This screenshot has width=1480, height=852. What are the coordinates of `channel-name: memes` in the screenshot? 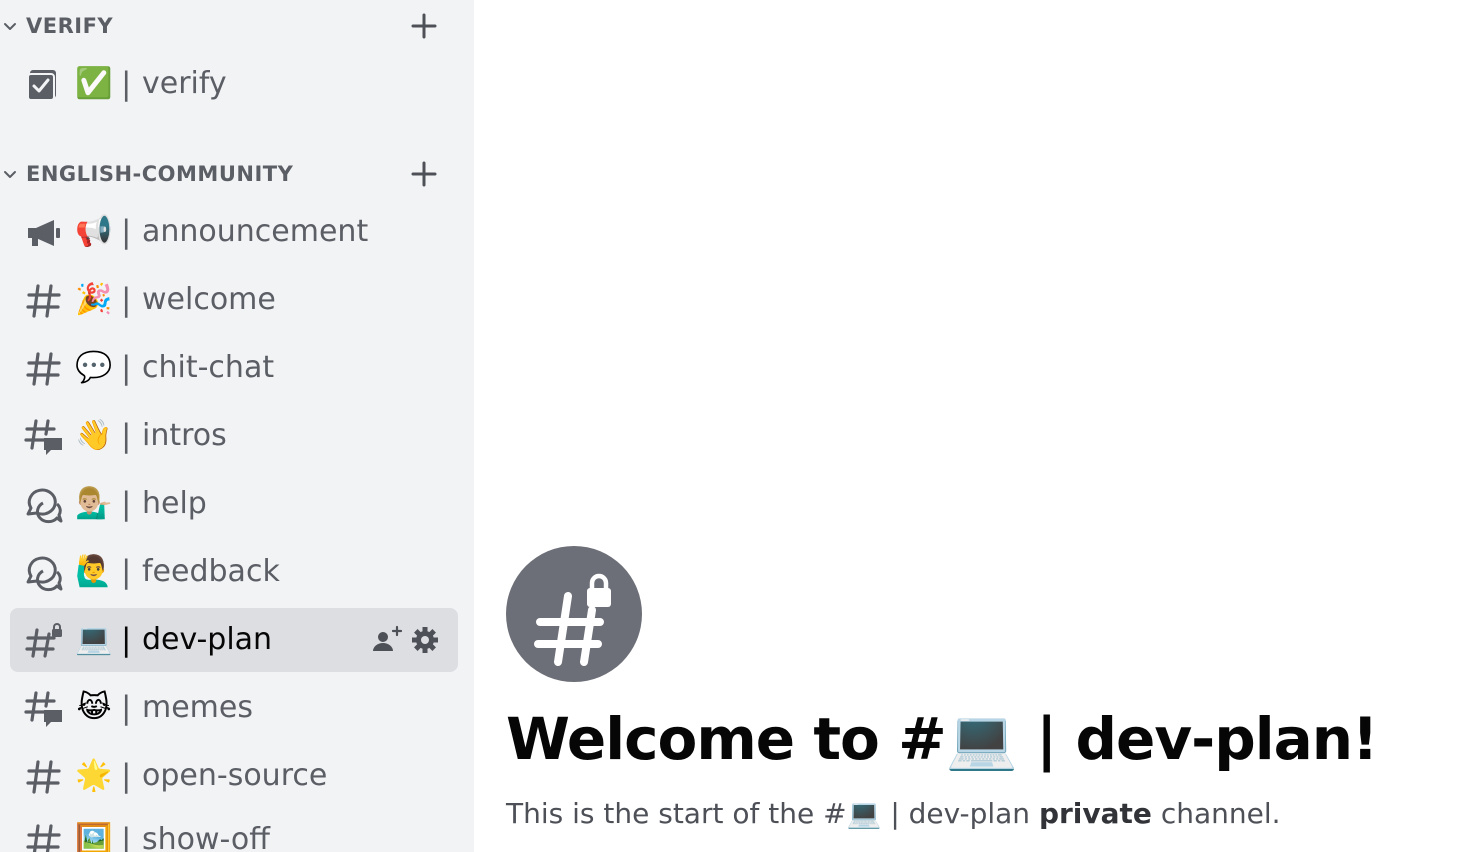 It's located at (197, 708).